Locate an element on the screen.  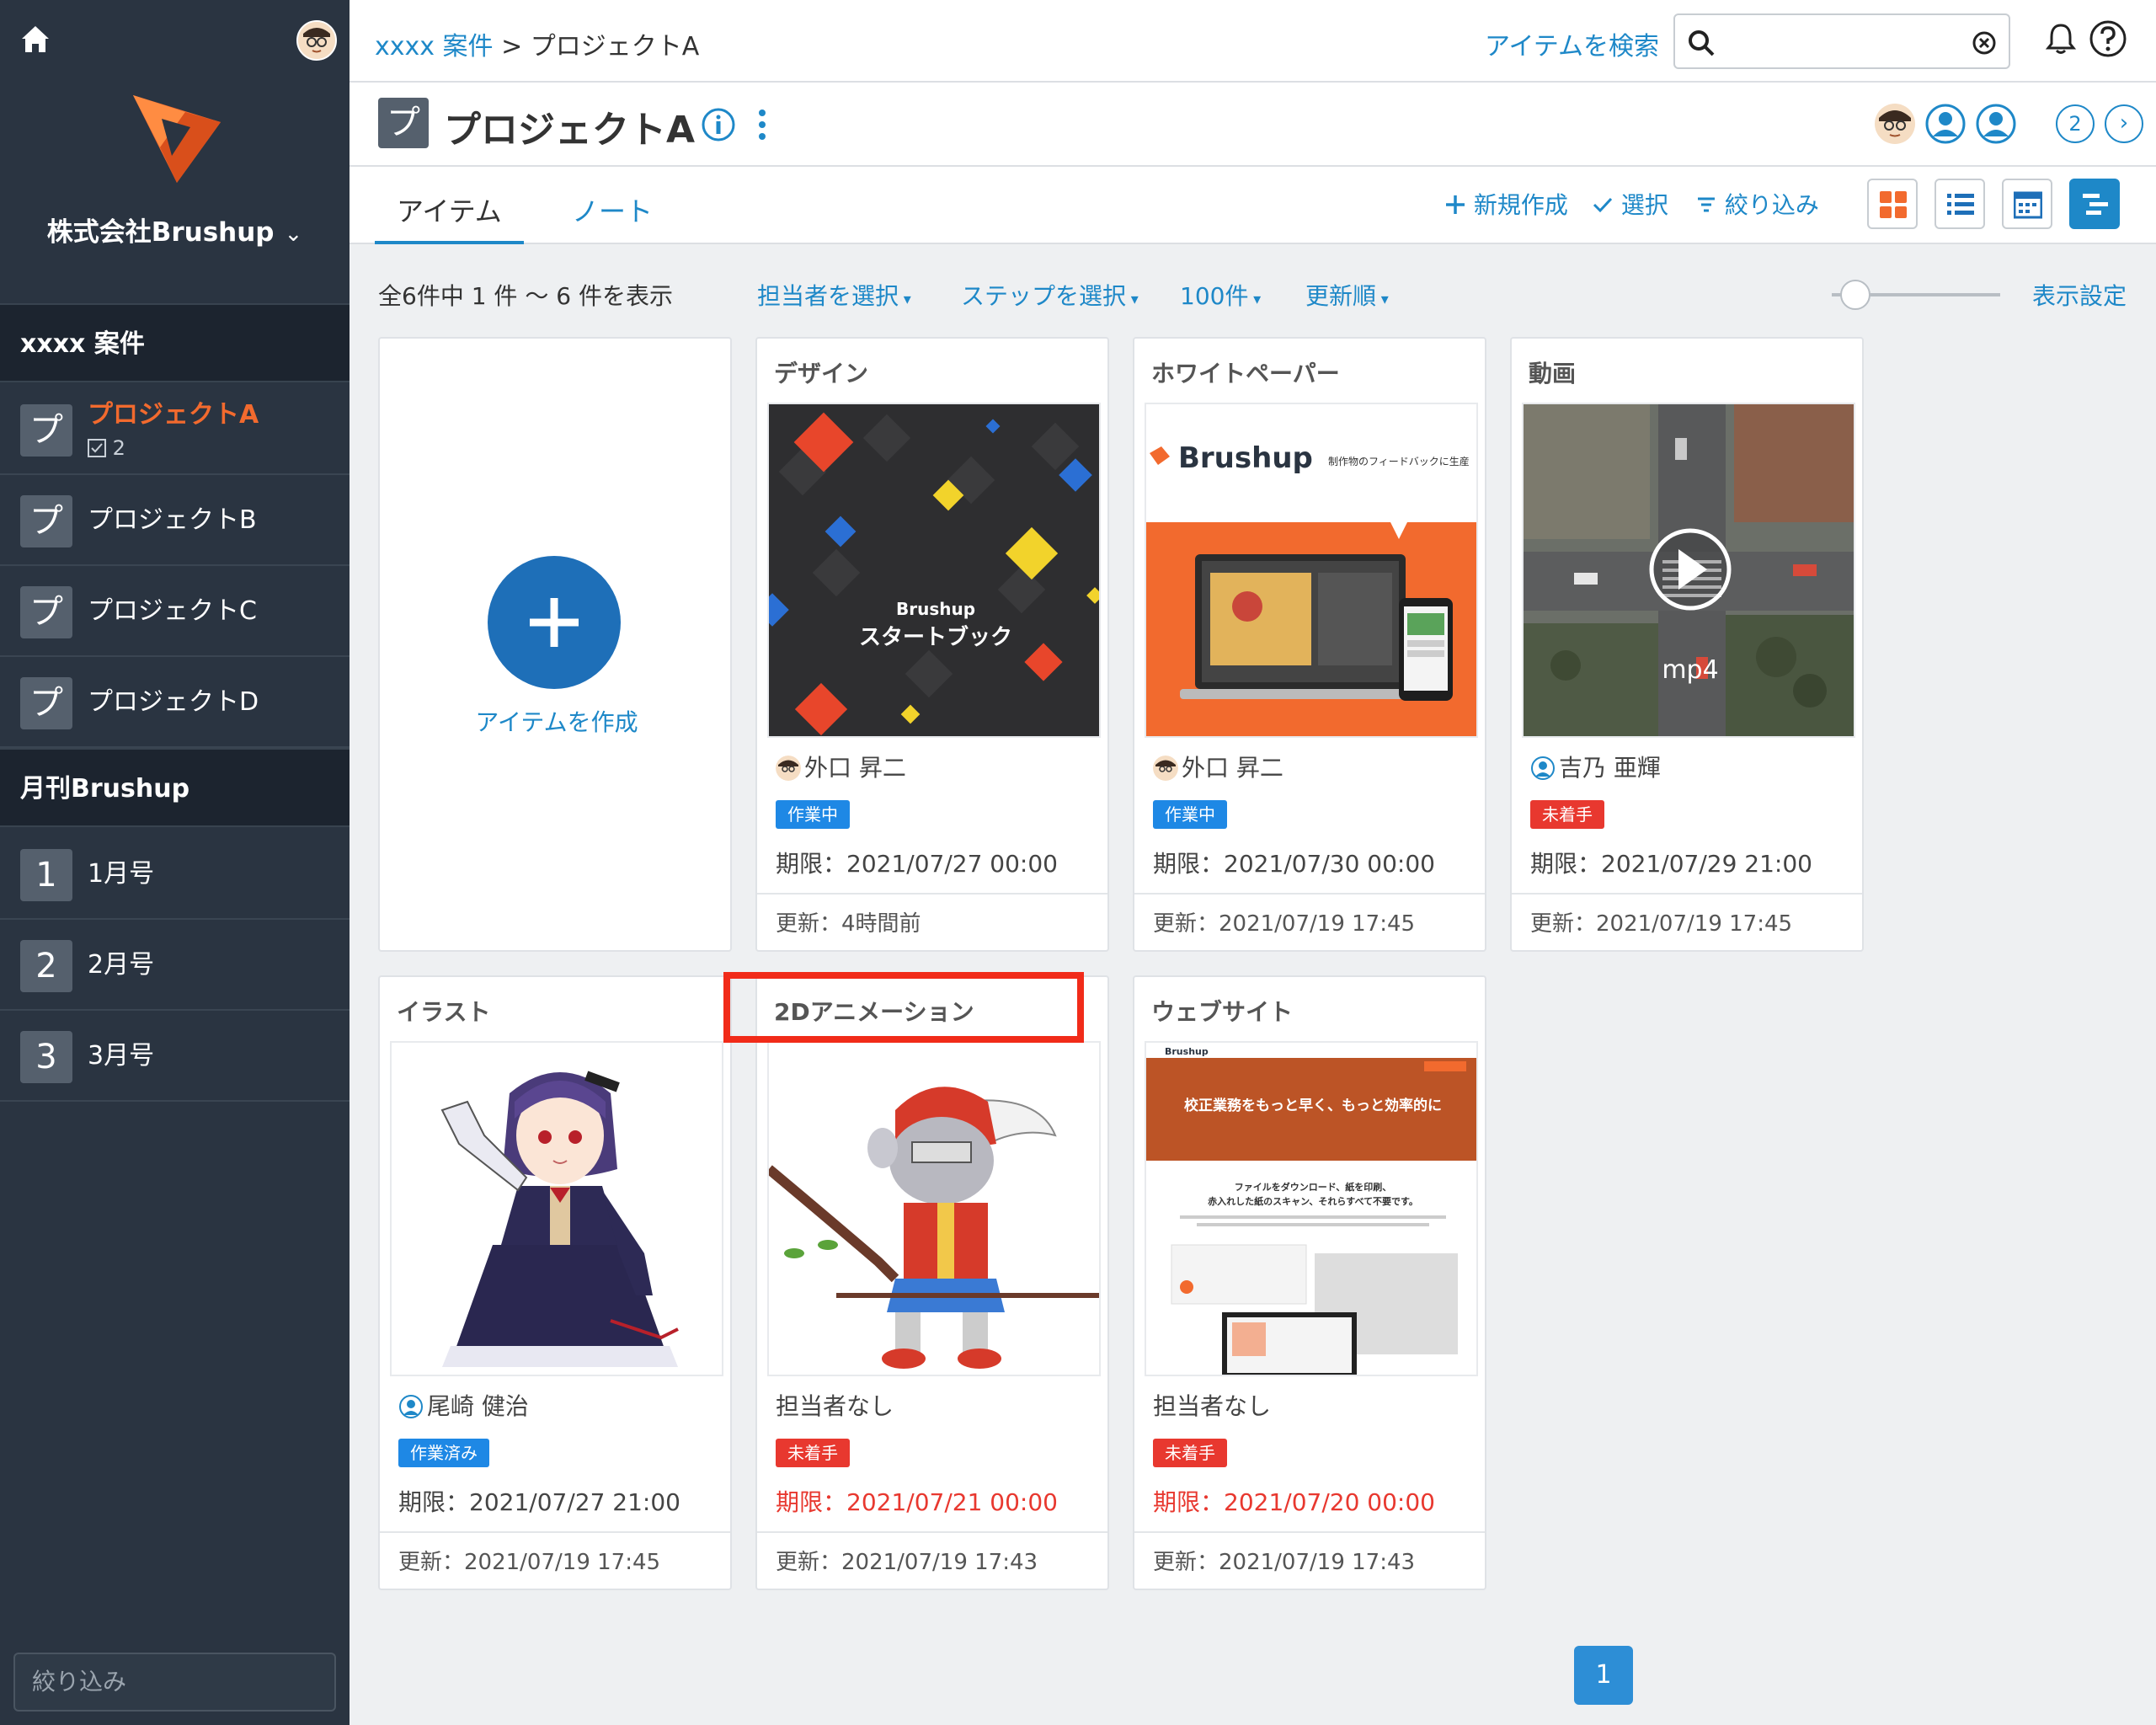
company-switcher: 株式会社Brushup ⌄ is located at coordinates (175, 229).